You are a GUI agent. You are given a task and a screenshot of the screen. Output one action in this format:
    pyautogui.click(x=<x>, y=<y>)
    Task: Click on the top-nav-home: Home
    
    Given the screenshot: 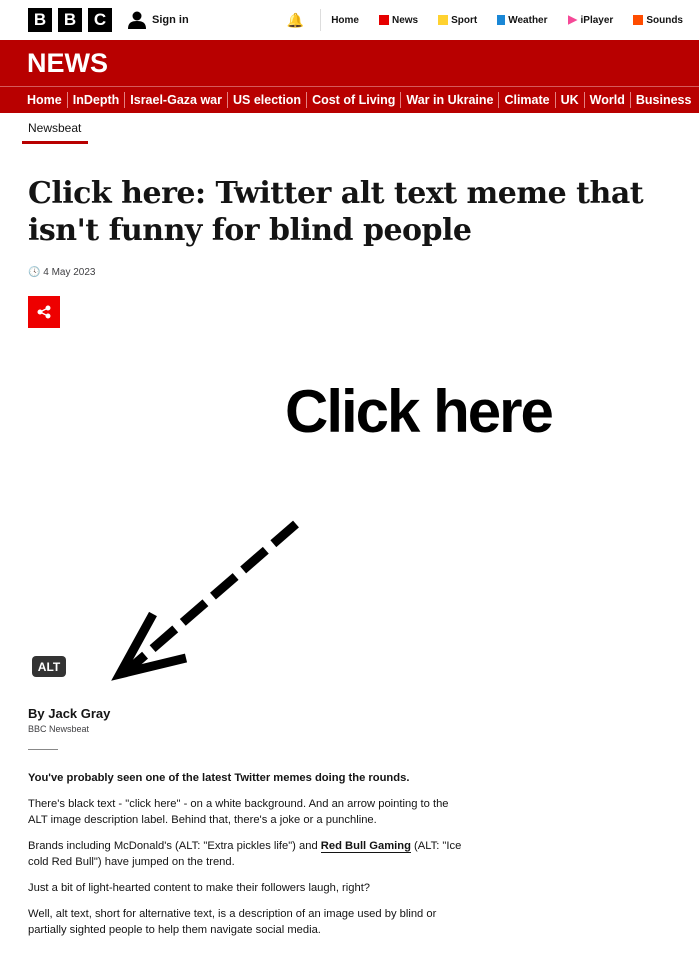 What is the action you would take?
    pyautogui.click(x=345, y=20)
    